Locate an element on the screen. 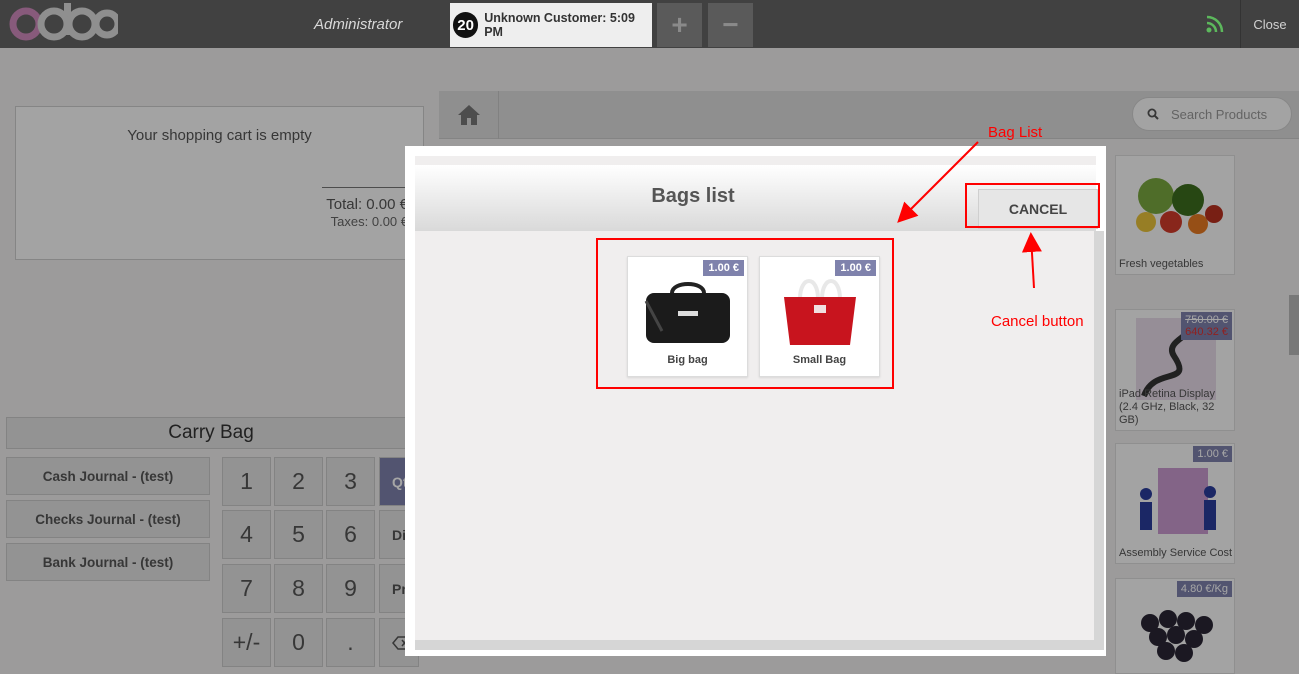 Image resolution: width=1299 pixels, height=674 pixels. connection-status-icon is located at coordinates (1215, 24).